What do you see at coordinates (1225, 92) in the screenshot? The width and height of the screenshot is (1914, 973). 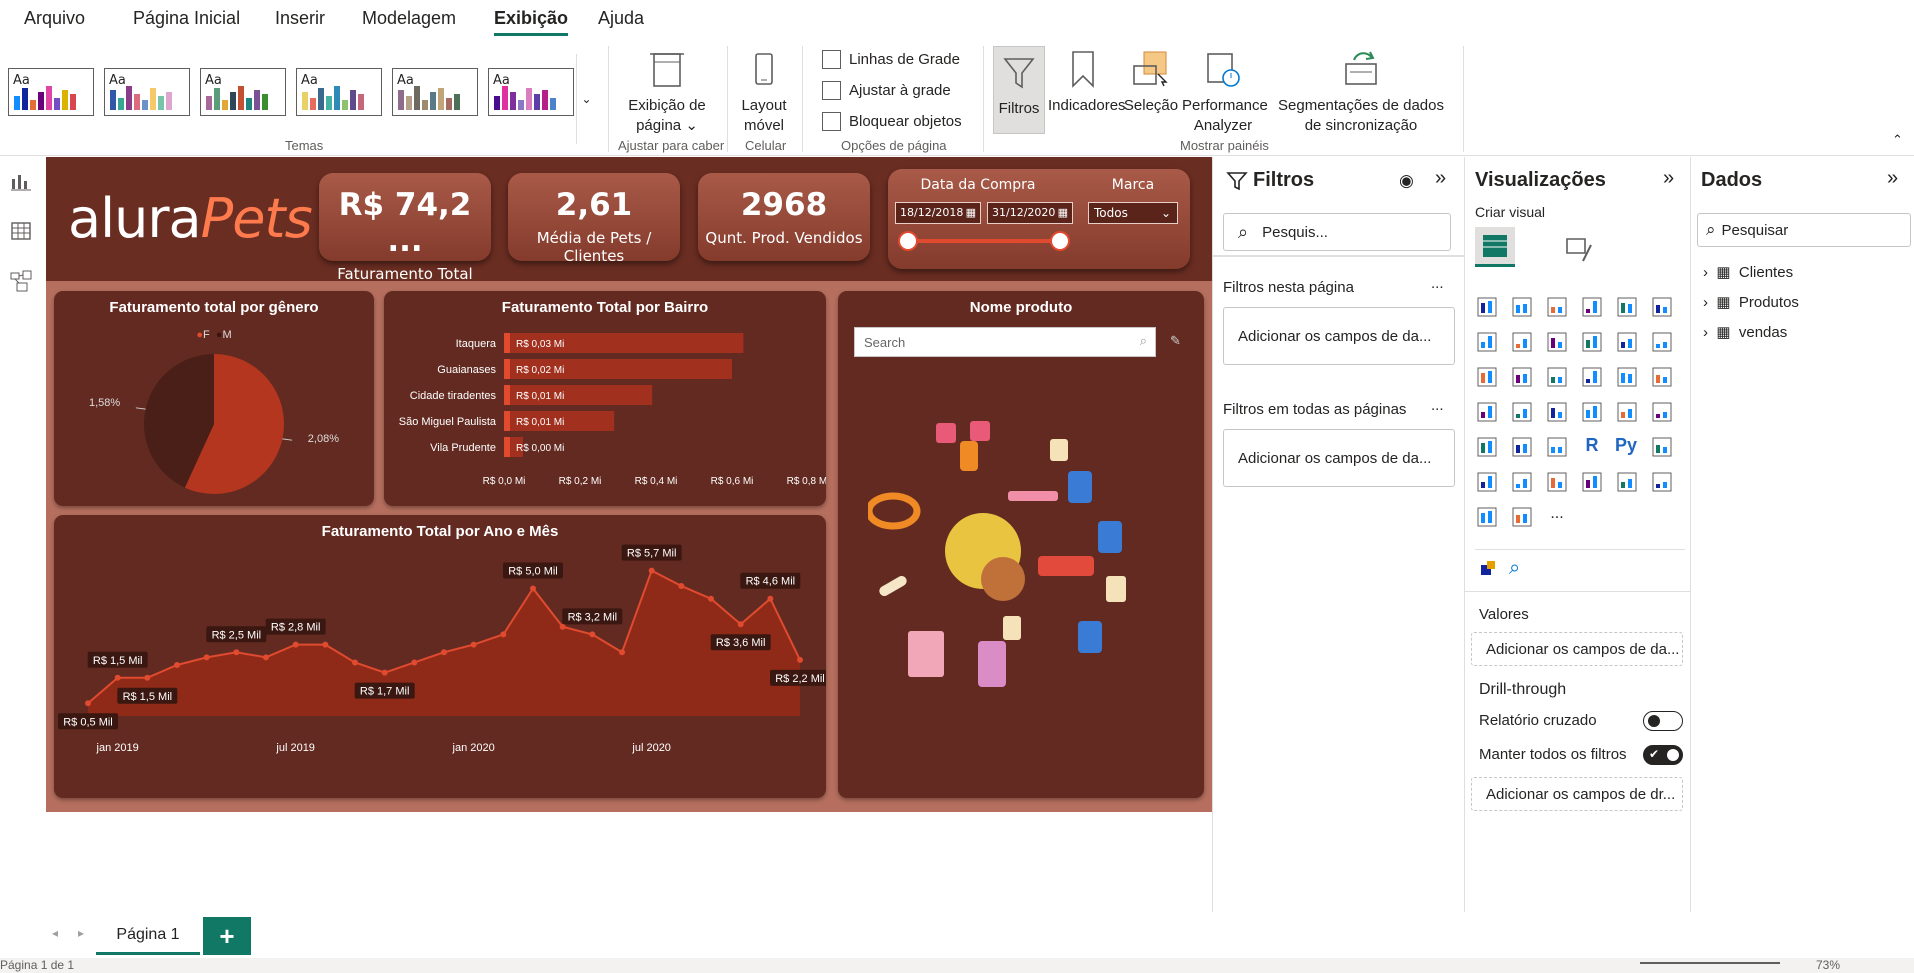 I see `performance-analyzer-button: Performance Analyzer` at bounding box center [1225, 92].